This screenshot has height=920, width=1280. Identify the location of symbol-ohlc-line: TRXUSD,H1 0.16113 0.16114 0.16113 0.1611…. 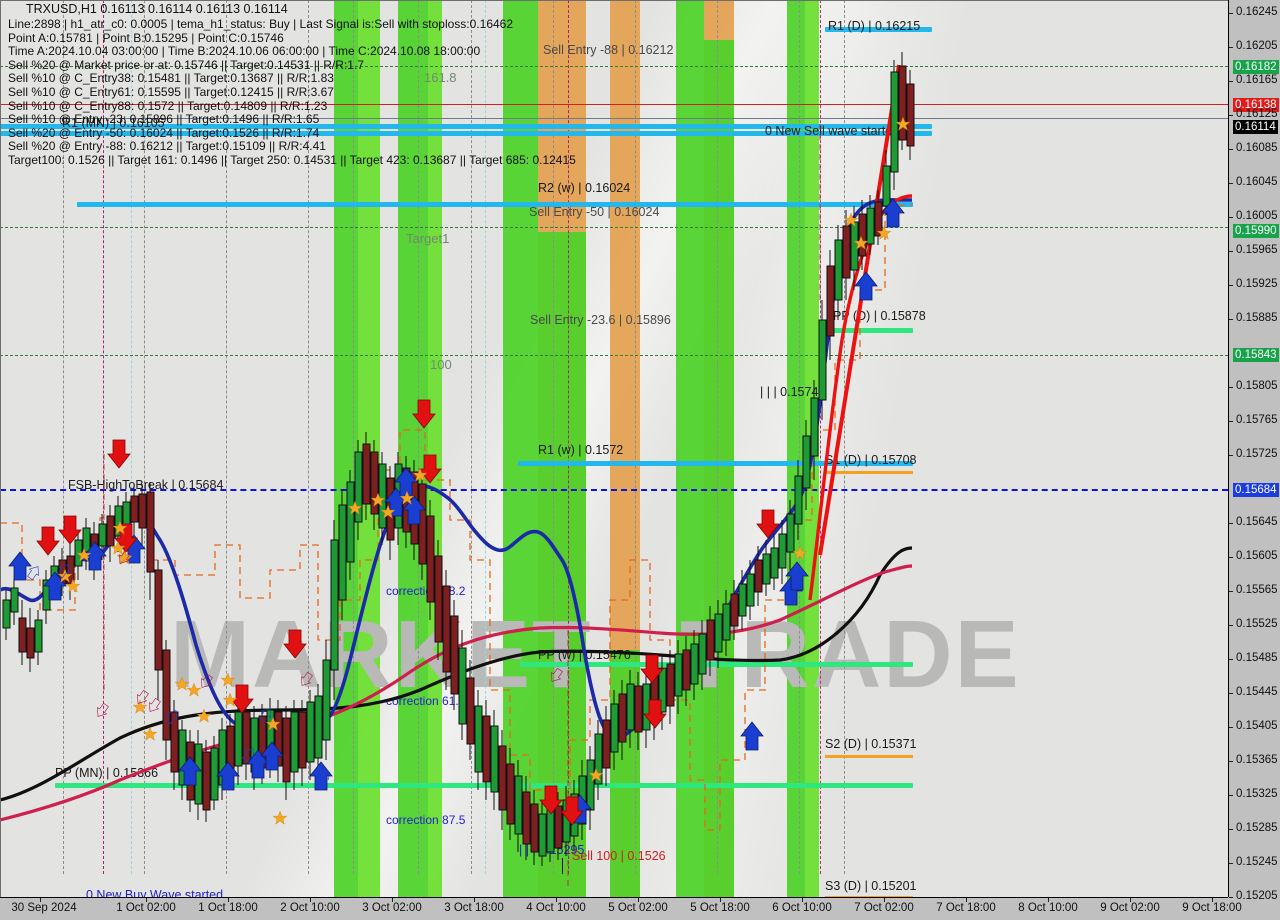
(157, 9).